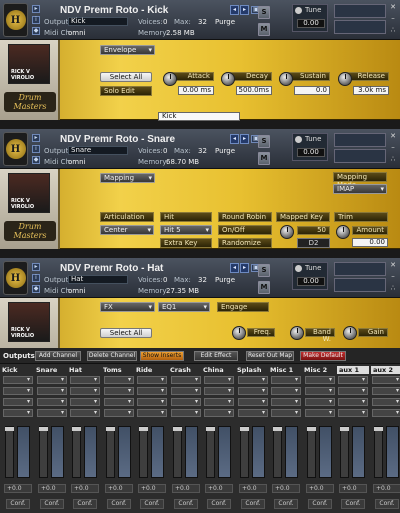  What do you see at coordinates (343, 232) in the screenshot?
I see `trim-knob` at bounding box center [343, 232].